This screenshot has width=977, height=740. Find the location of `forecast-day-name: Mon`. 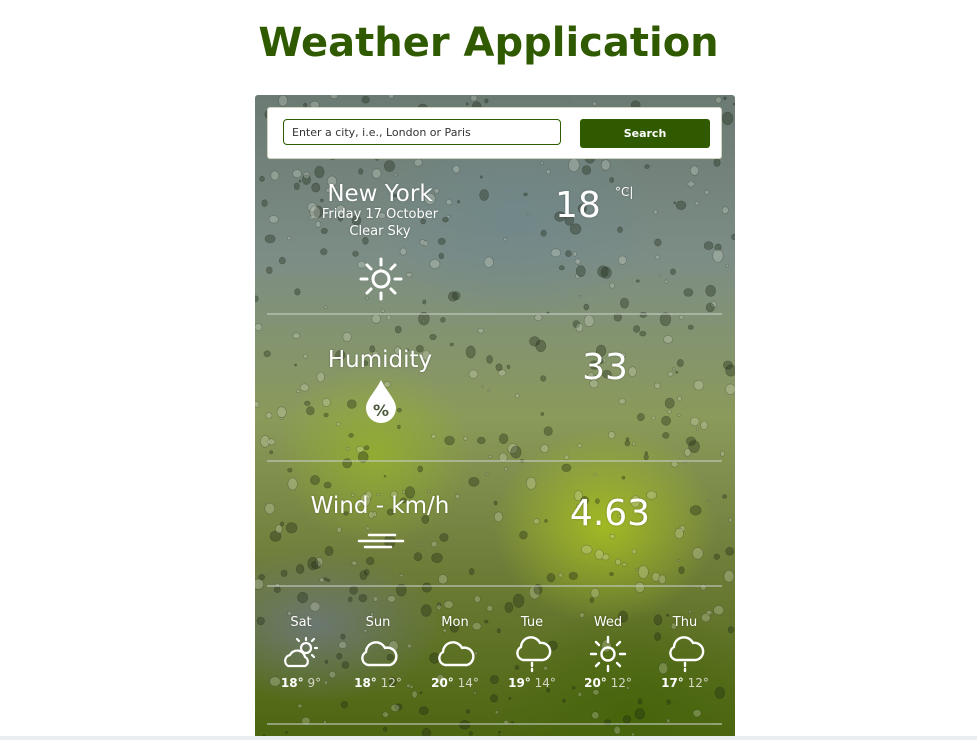

forecast-day-name: Mon is located at coordinates (455, 622).